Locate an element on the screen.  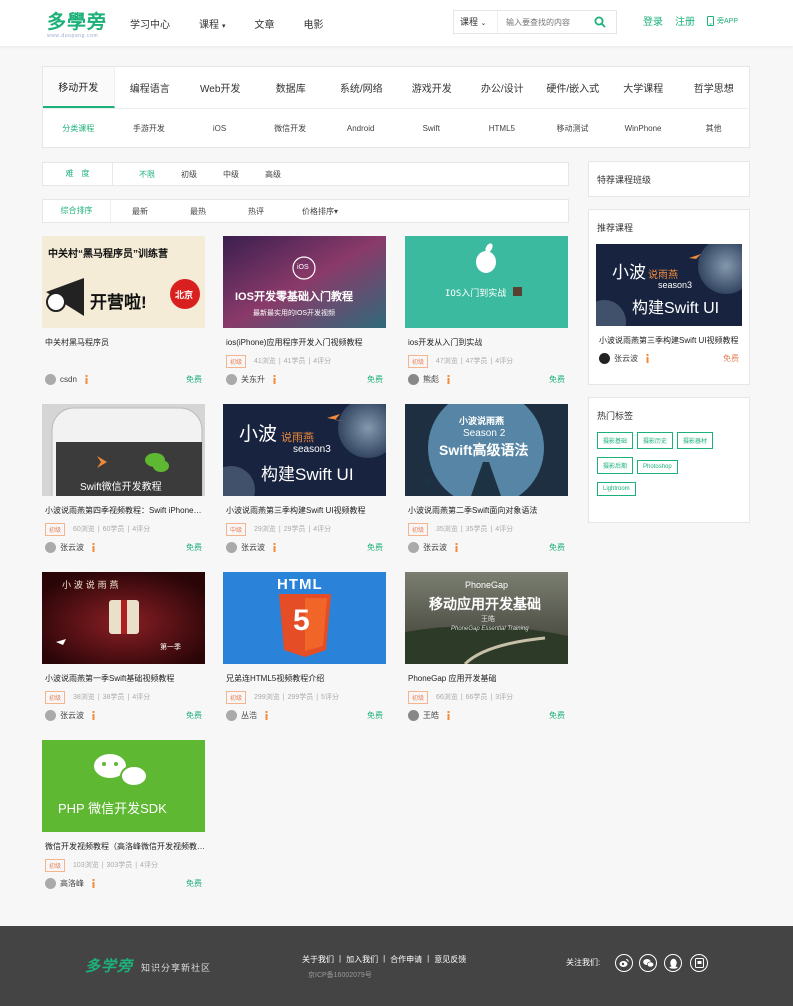
recommended-course-thumbnail: 小波 说雨燕 season3 构建Swift UI is located at coordinates (669, 285).